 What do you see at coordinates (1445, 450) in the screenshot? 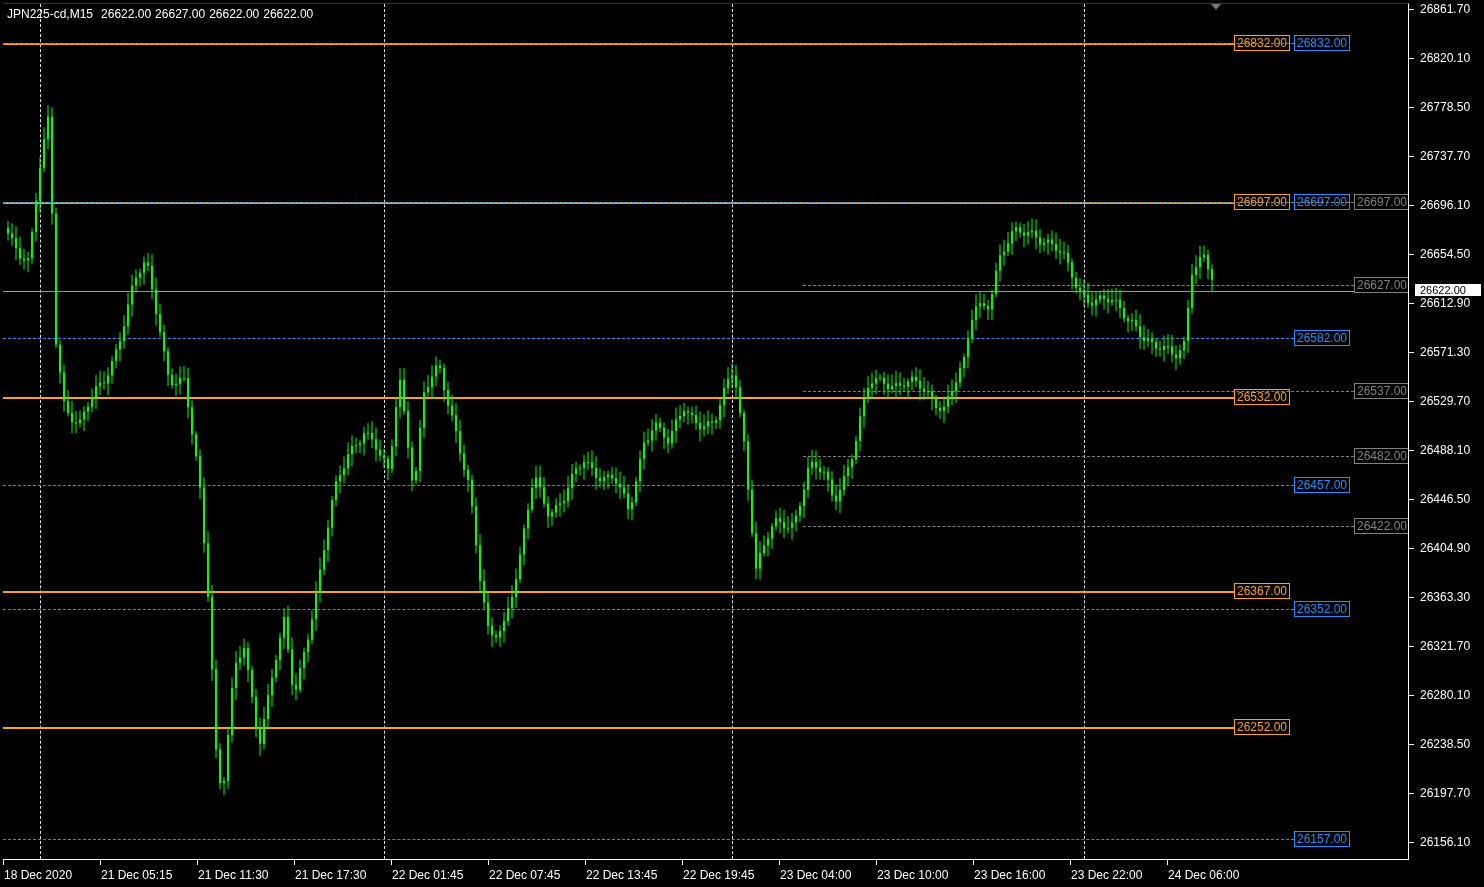
I see `price-tick-label: 26488.10` at bounding box center [1445, 450].